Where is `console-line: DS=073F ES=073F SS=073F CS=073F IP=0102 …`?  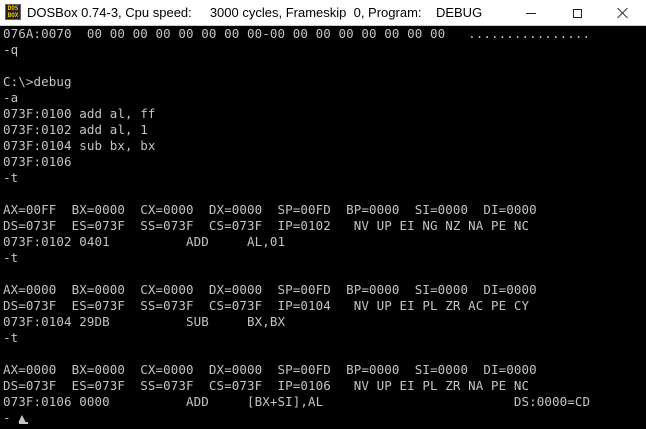 console-line: DS=073F ES=073F SS=073F CS=073F IP=0102 … is located at coordinates (266, 225).